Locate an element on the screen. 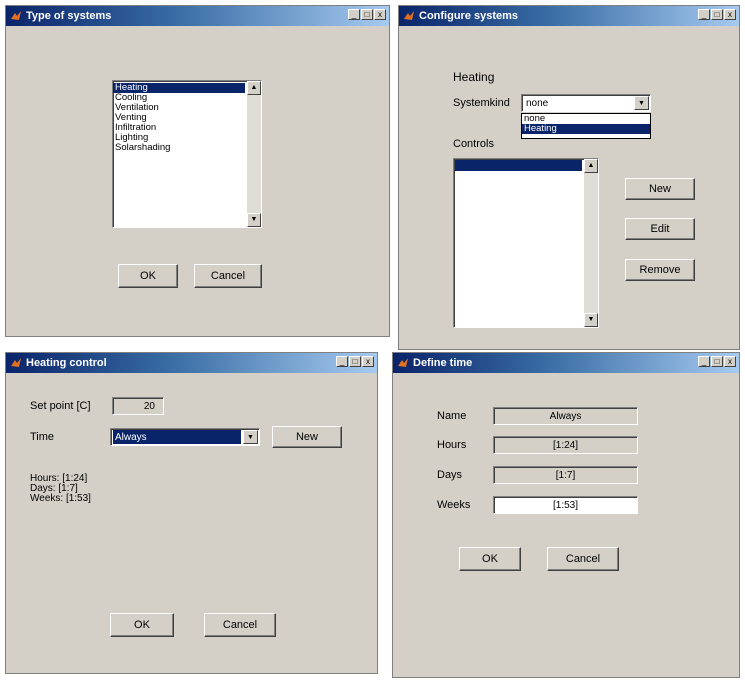 The image size is (745, 680). days-field: [1:7] is located at coordinates (565, 475).